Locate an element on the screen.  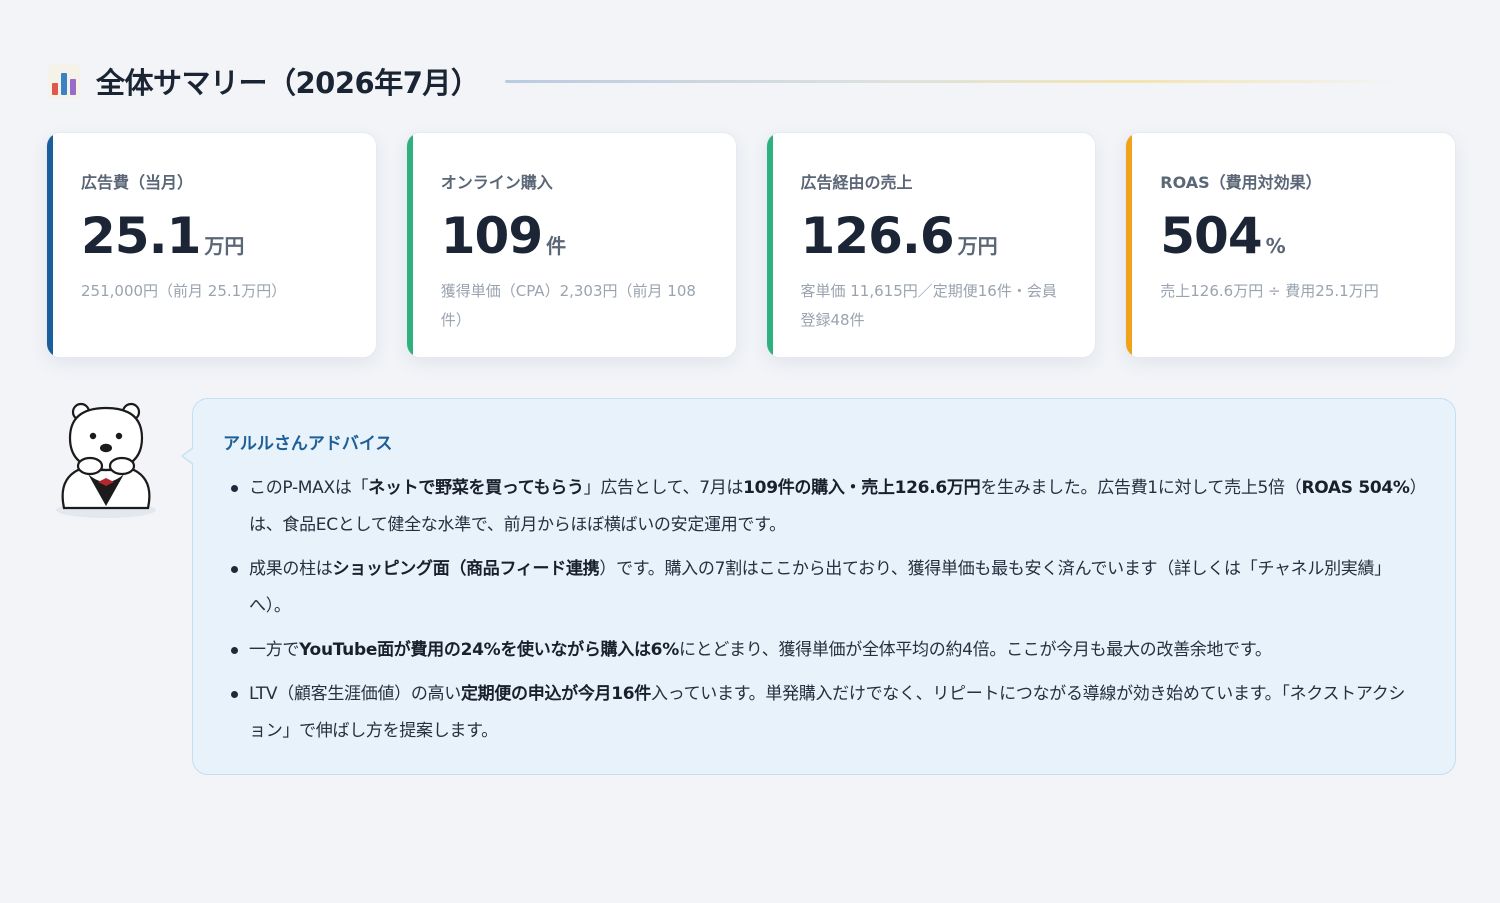
advice-emphasis: ネットで野菜を買ってもらう is located at coordinates (476, 488).